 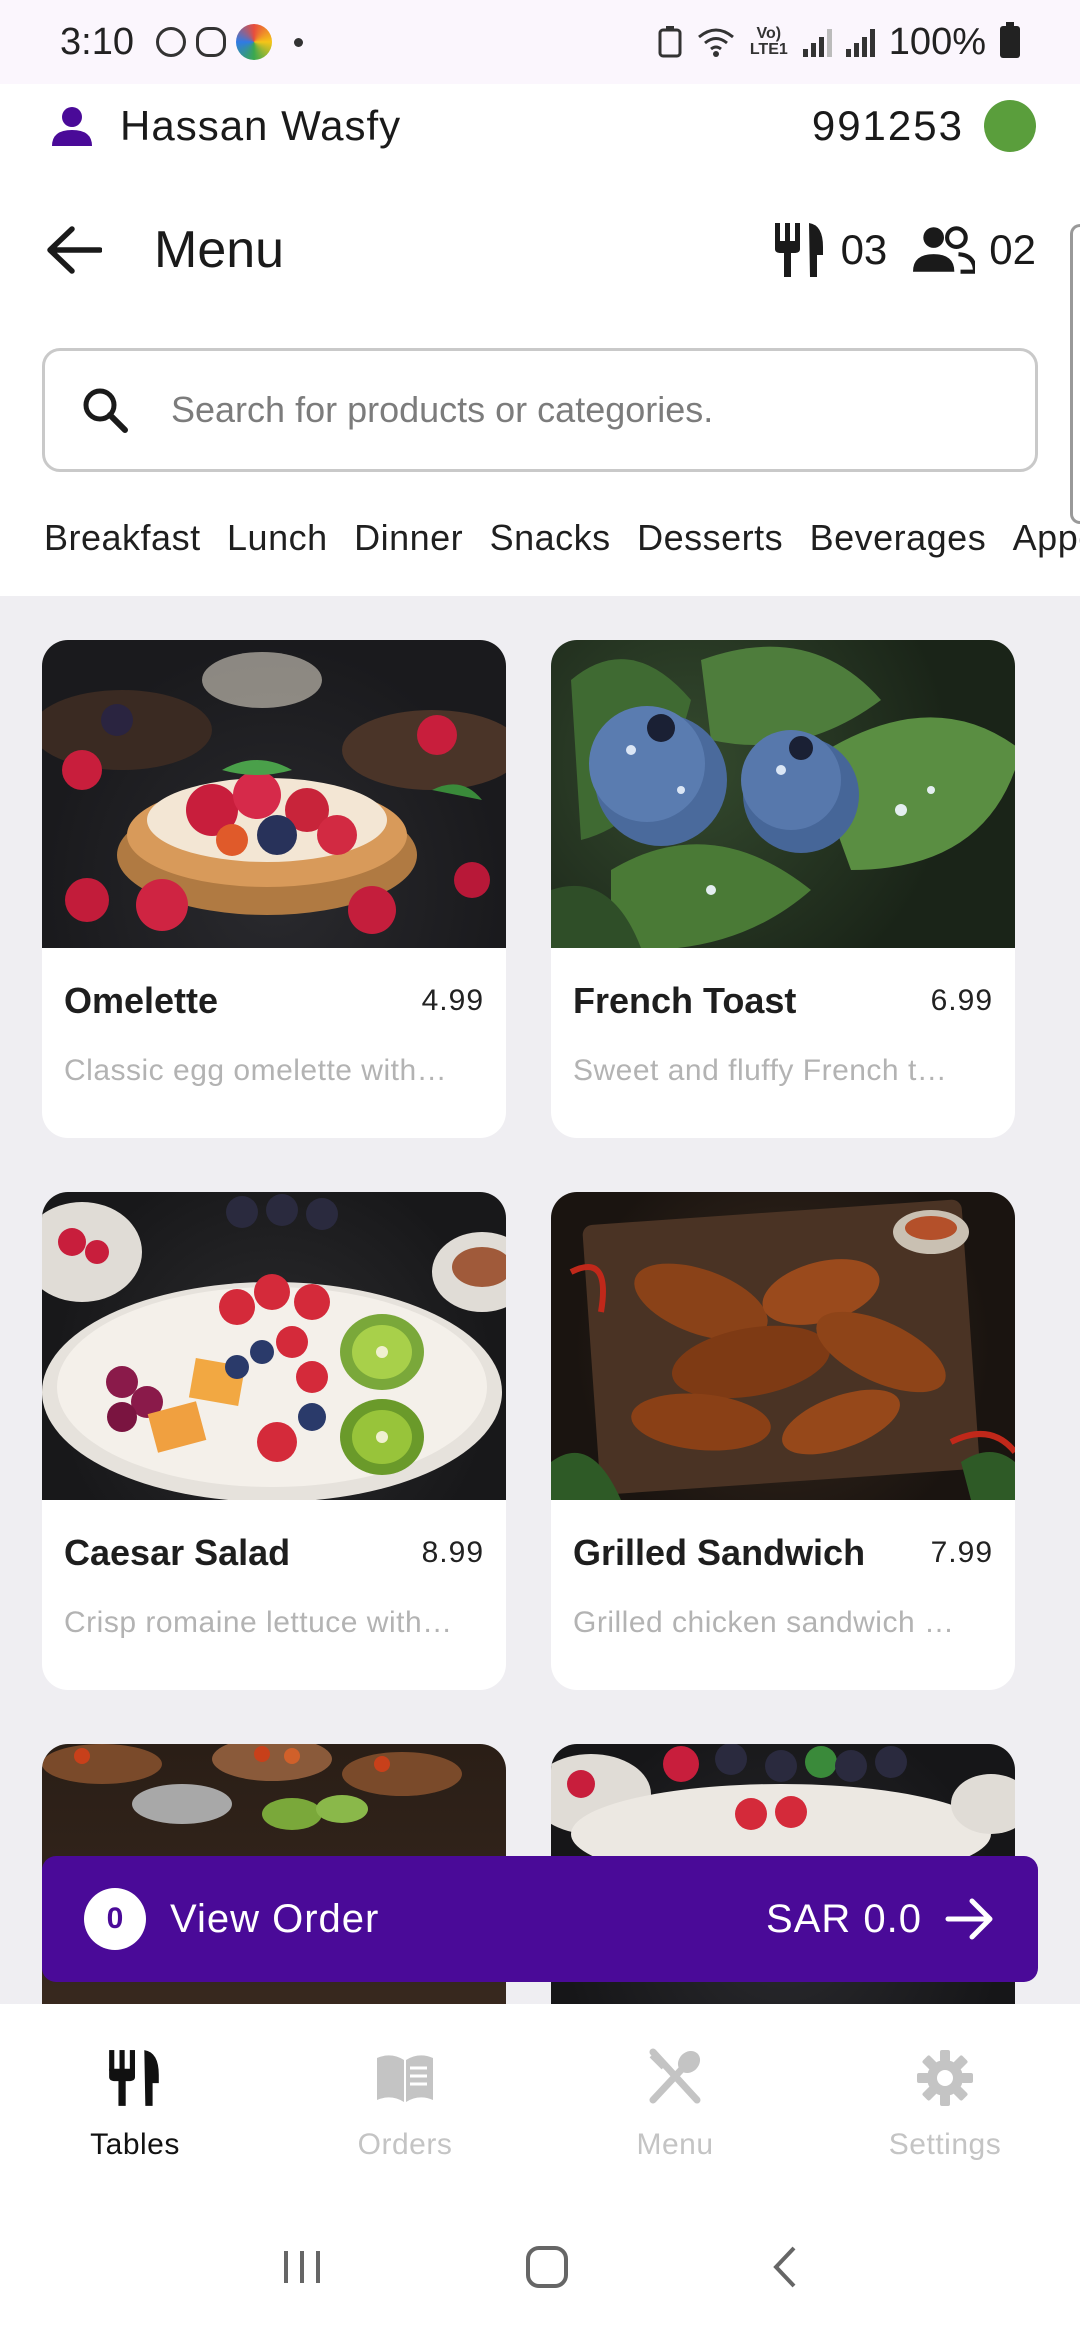 I want to click on nav-label: Tables, so click(x=135, y=2144).